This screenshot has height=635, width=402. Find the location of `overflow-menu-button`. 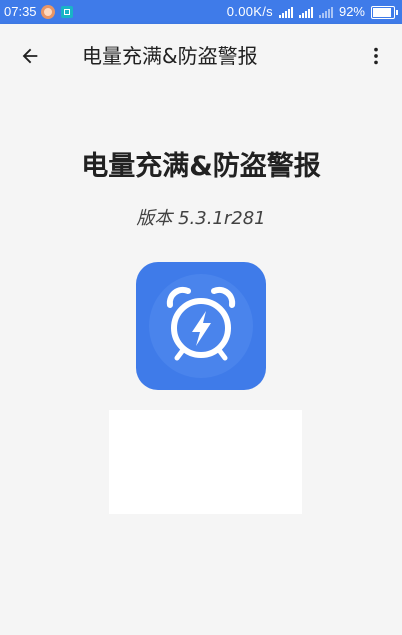

overflow-menu-button is located at coordinates (376, 56).